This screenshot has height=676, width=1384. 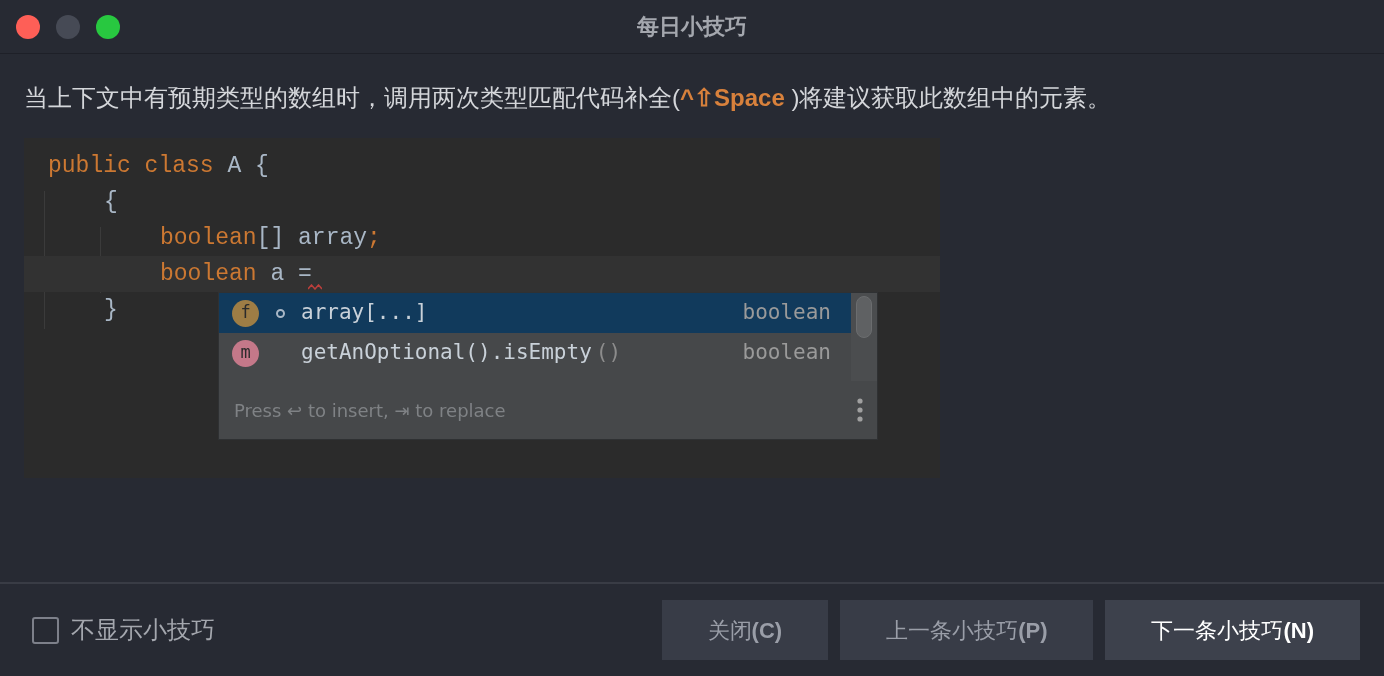 I want to click on zoom-window-icon, so click(x=108, y=26).